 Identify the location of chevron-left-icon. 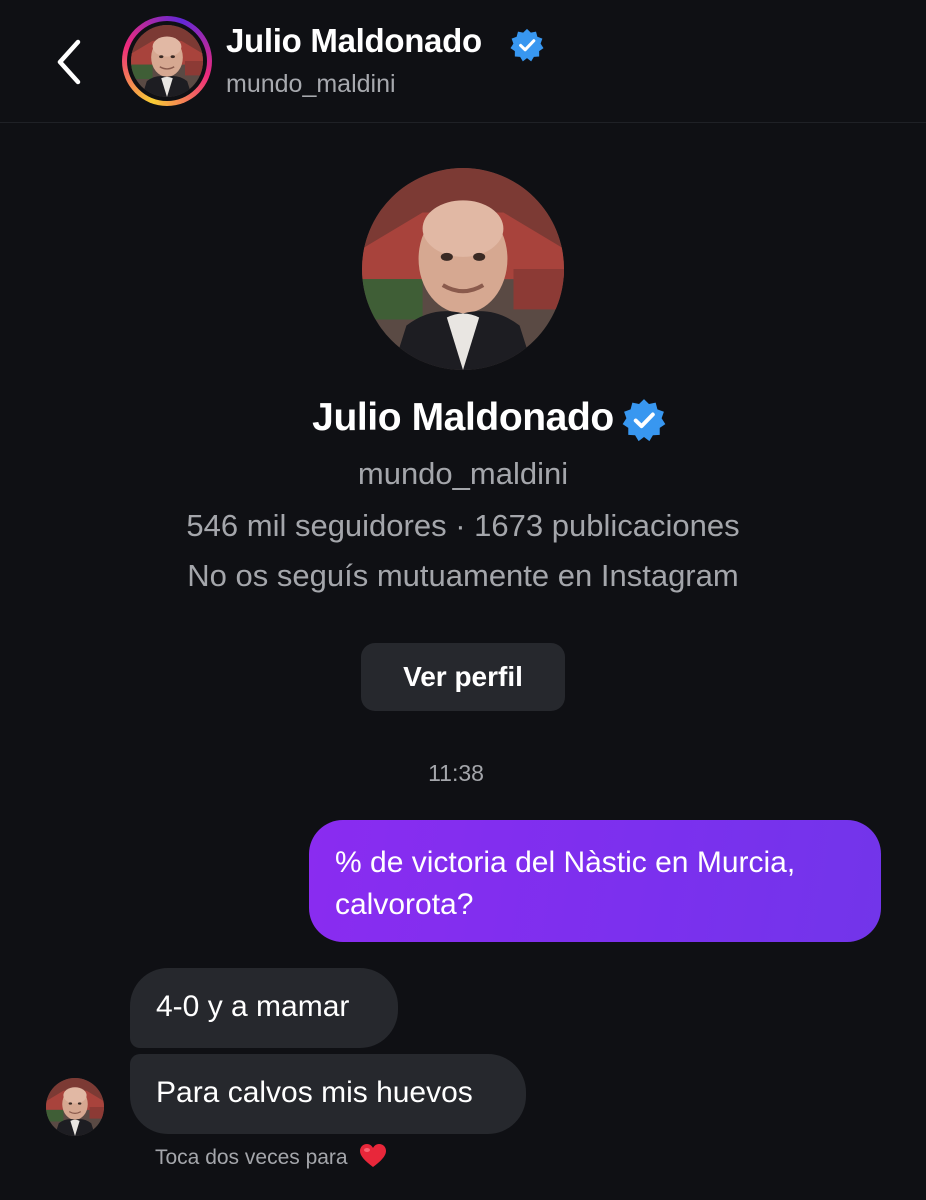
(69, 62).